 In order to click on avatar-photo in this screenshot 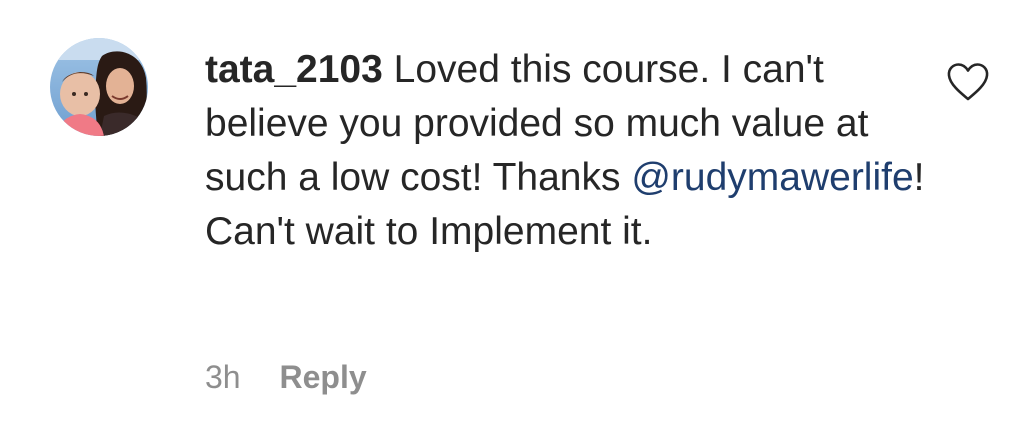, I will do `click(99, 87)`.